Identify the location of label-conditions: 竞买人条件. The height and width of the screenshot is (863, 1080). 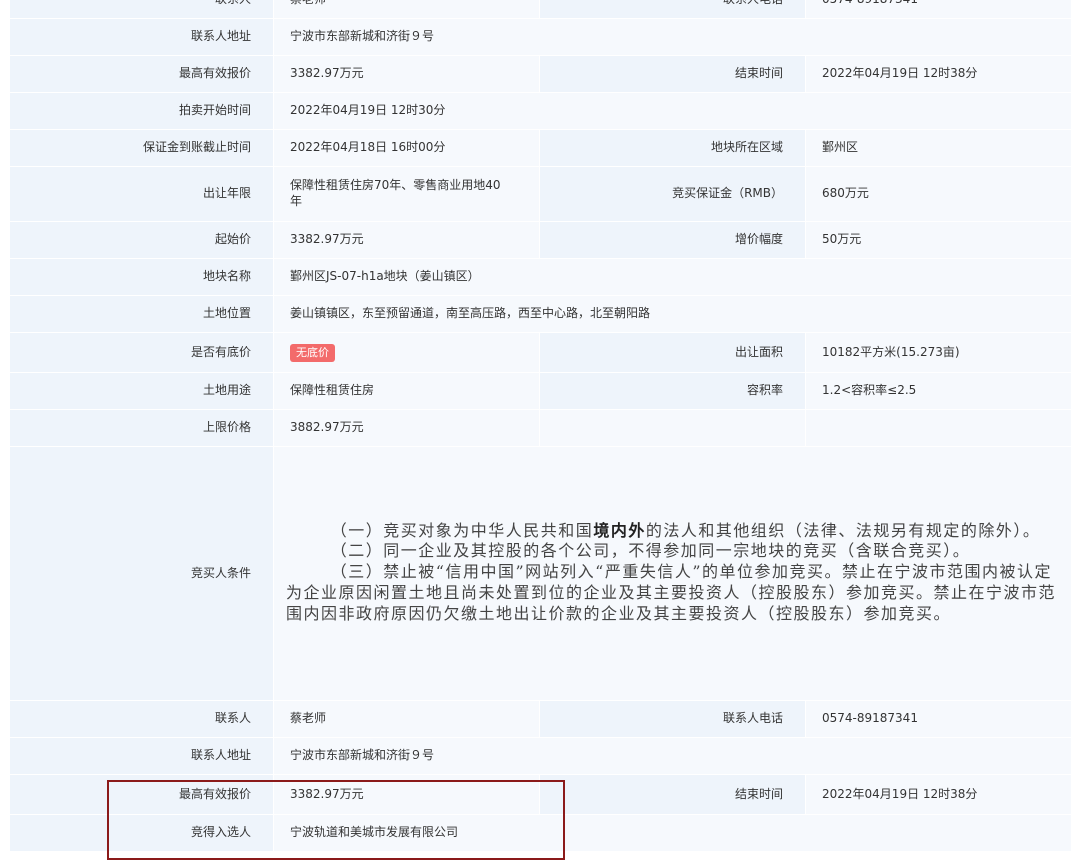
(141, 573).